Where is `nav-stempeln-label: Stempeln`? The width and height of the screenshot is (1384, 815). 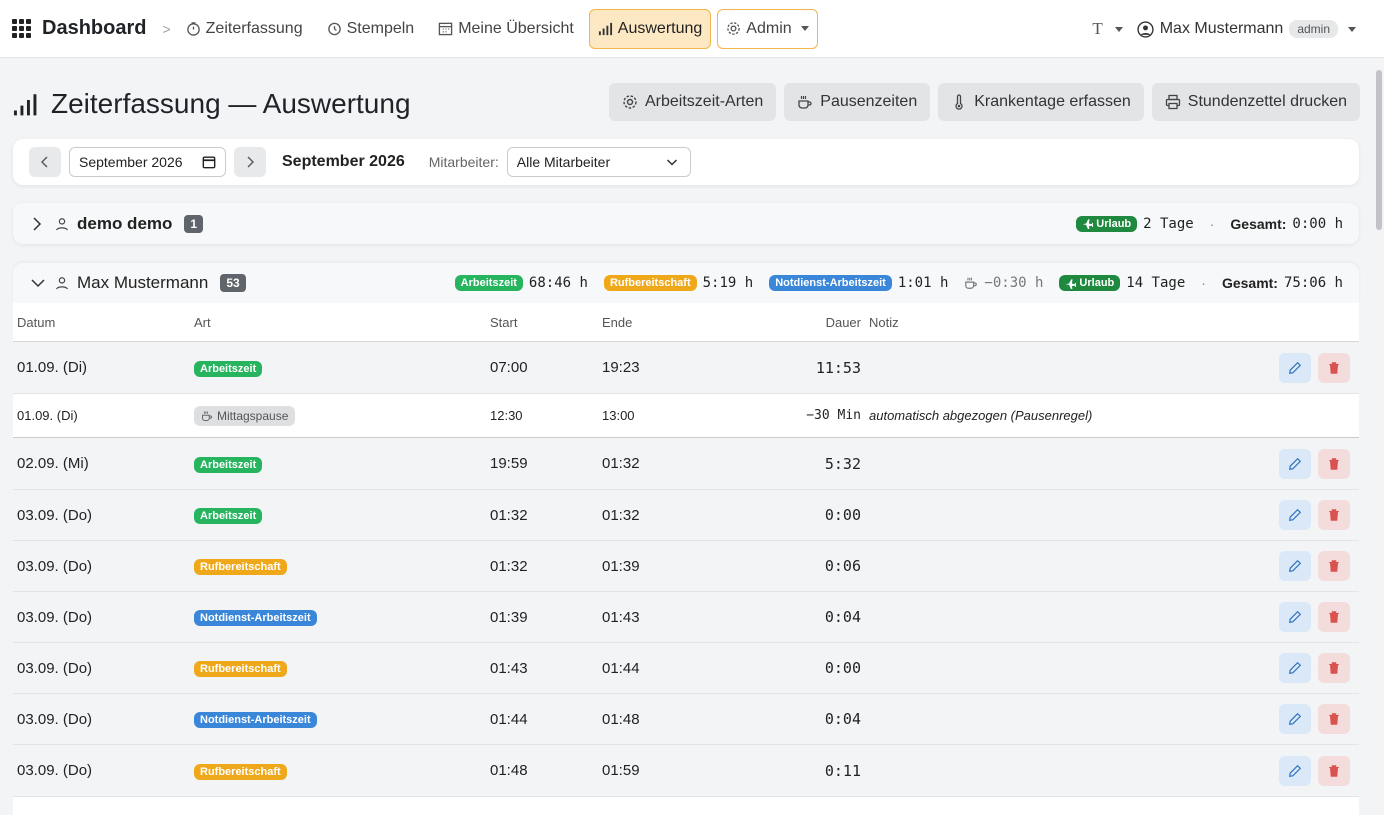 nav-stempeln-label: Stempeln is located at coordinates (380, 28).